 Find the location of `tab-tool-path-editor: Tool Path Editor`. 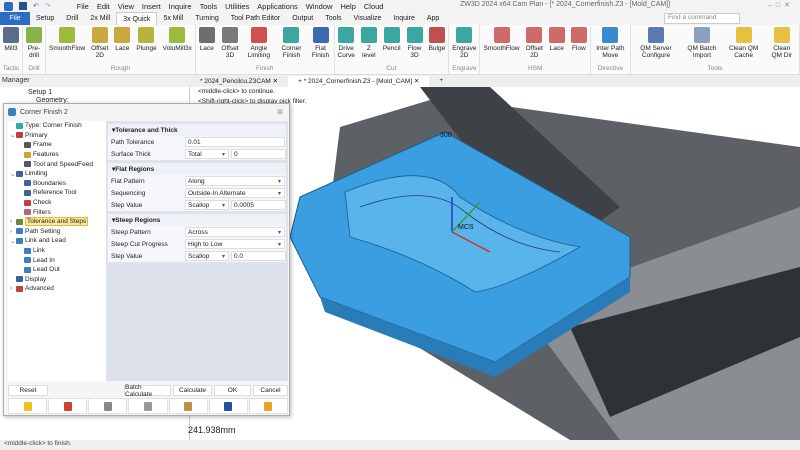

tab-tool-path-editor: Tool Path Editor is located at coordinates (255, 18).